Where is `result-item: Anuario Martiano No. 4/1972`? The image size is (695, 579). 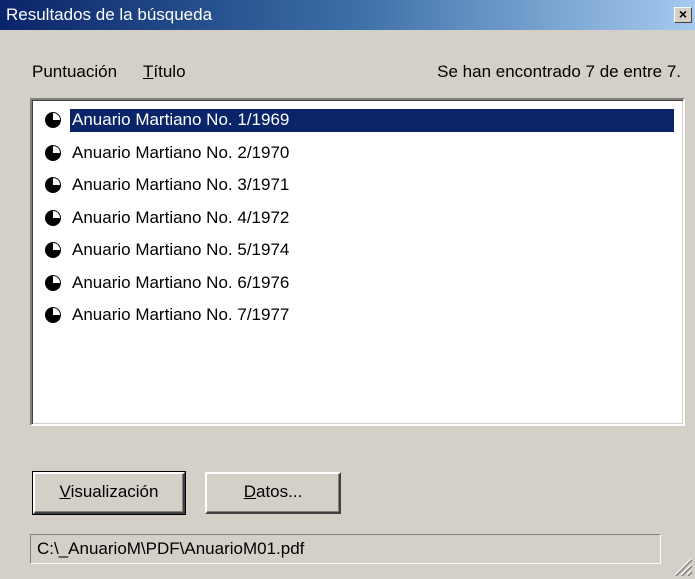
result-item: Anuario Martiano No. 4/1972 is located at coordinates (359, 218).